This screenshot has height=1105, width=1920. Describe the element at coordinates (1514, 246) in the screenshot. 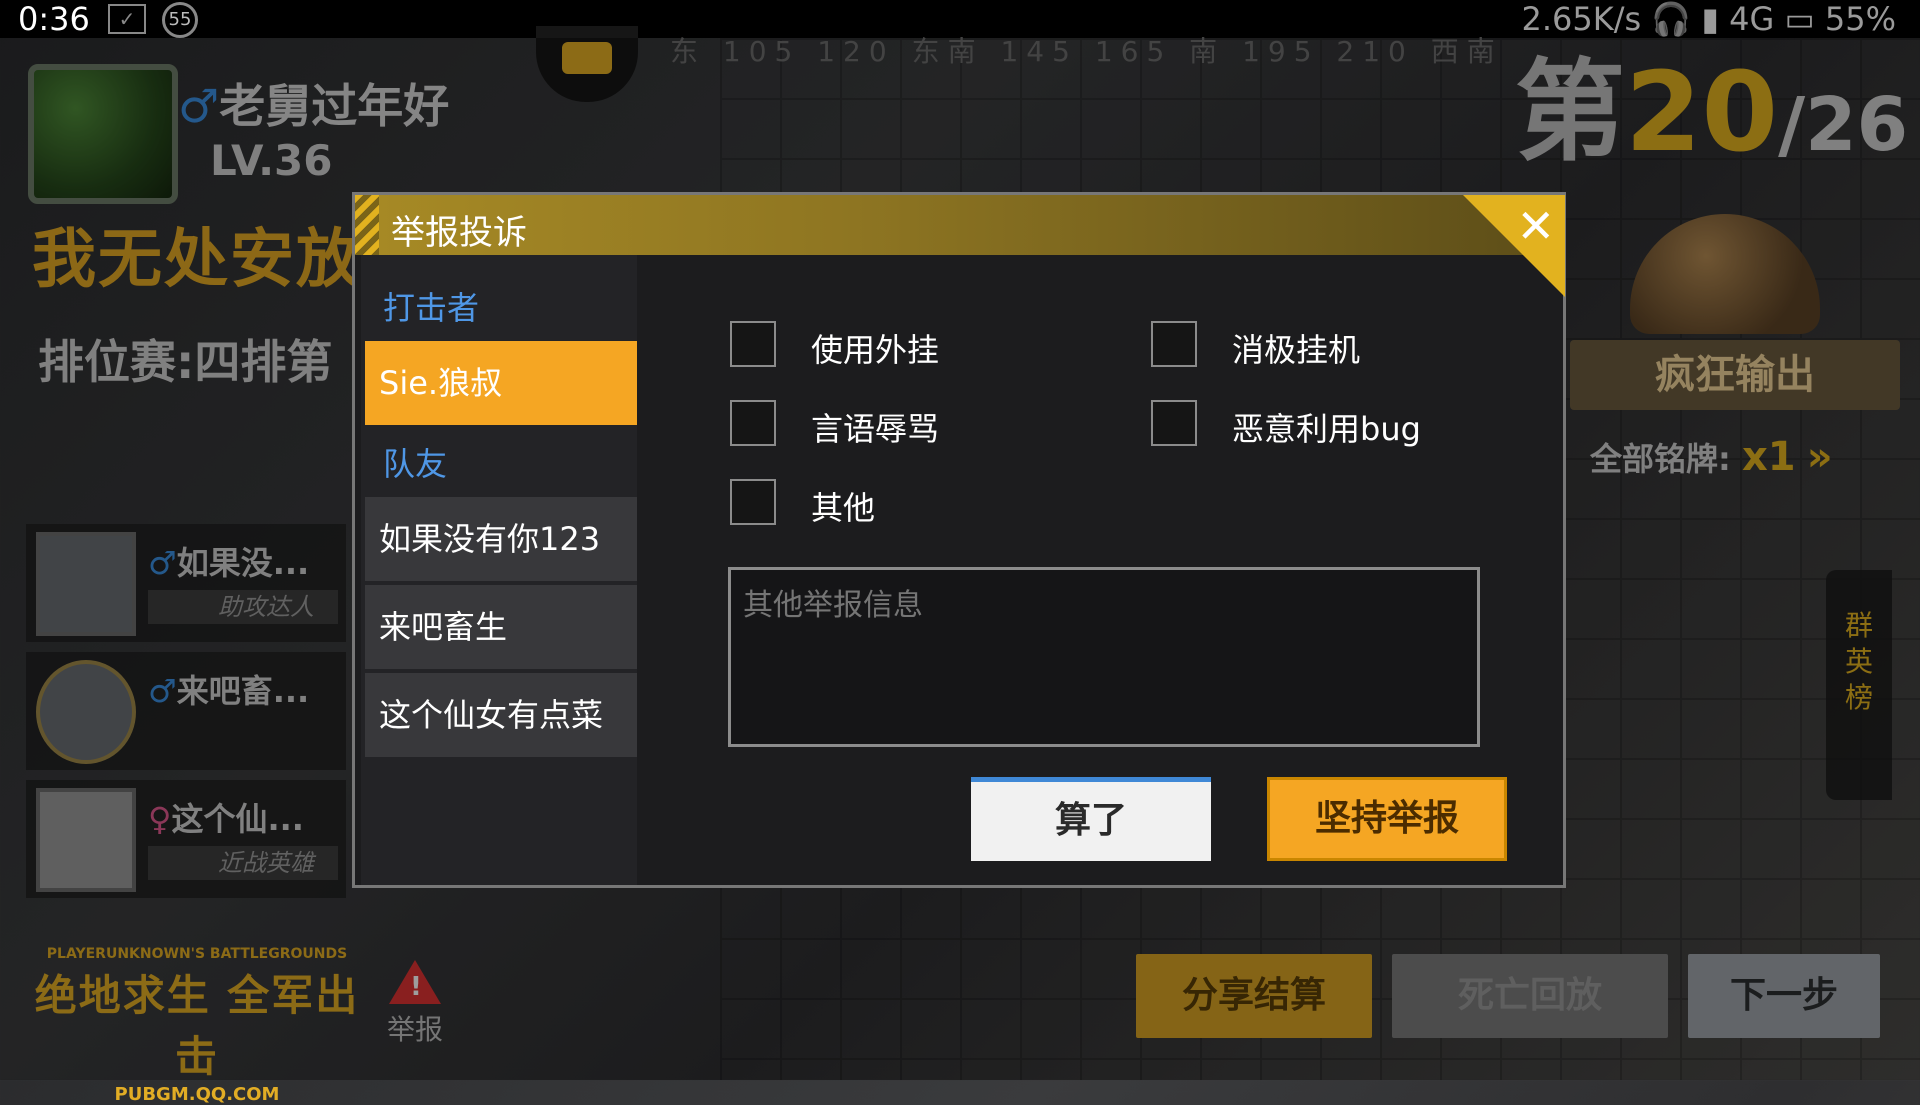

I see `close-button: ✕` at that location.